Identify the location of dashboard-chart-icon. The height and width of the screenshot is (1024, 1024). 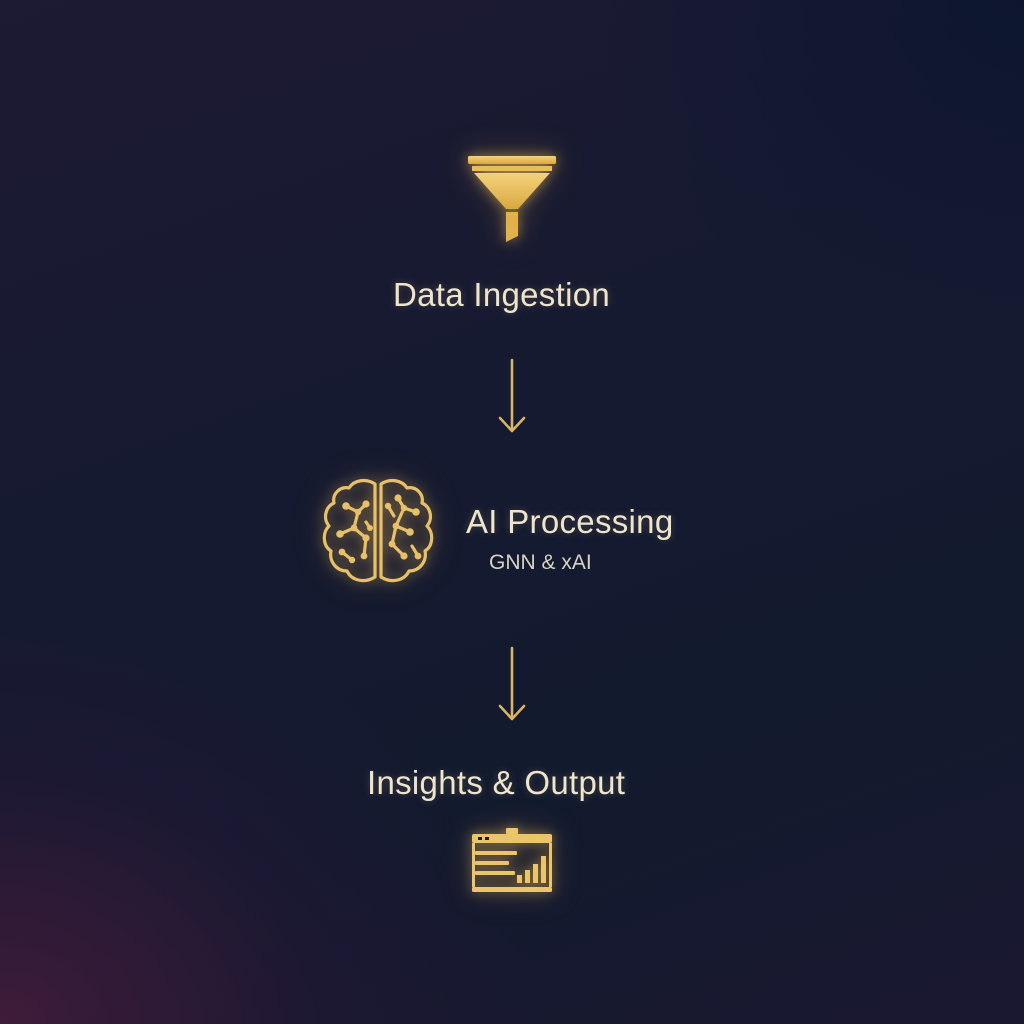
(512, 860).